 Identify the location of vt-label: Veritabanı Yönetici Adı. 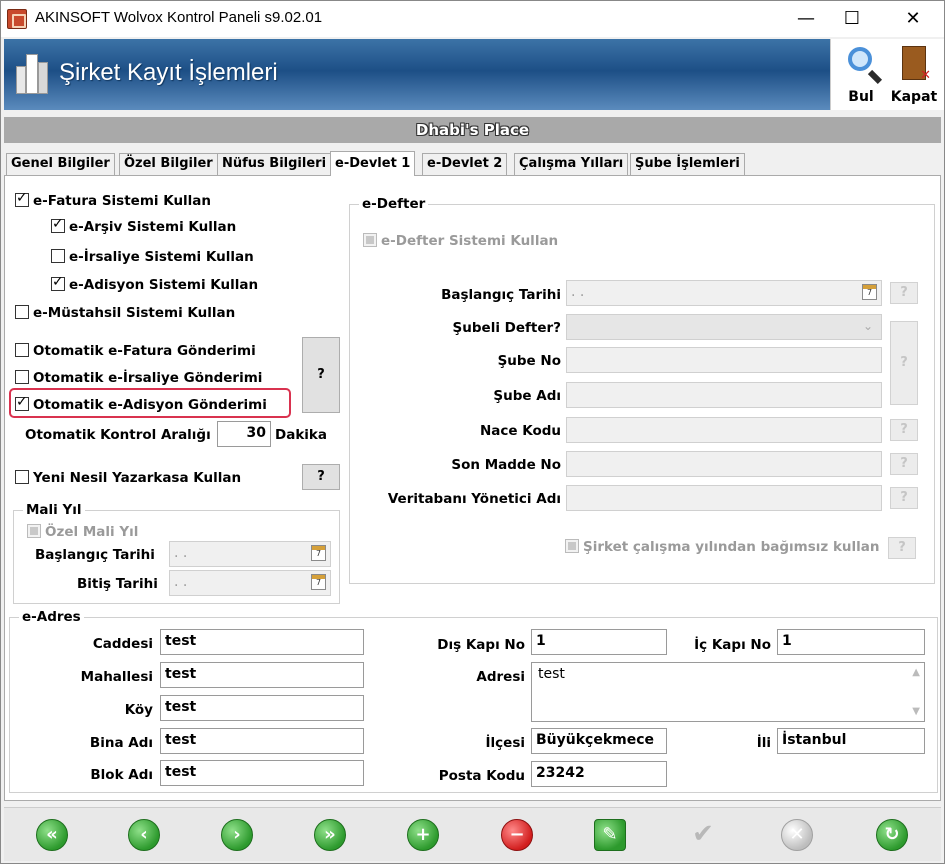
(474, 499).